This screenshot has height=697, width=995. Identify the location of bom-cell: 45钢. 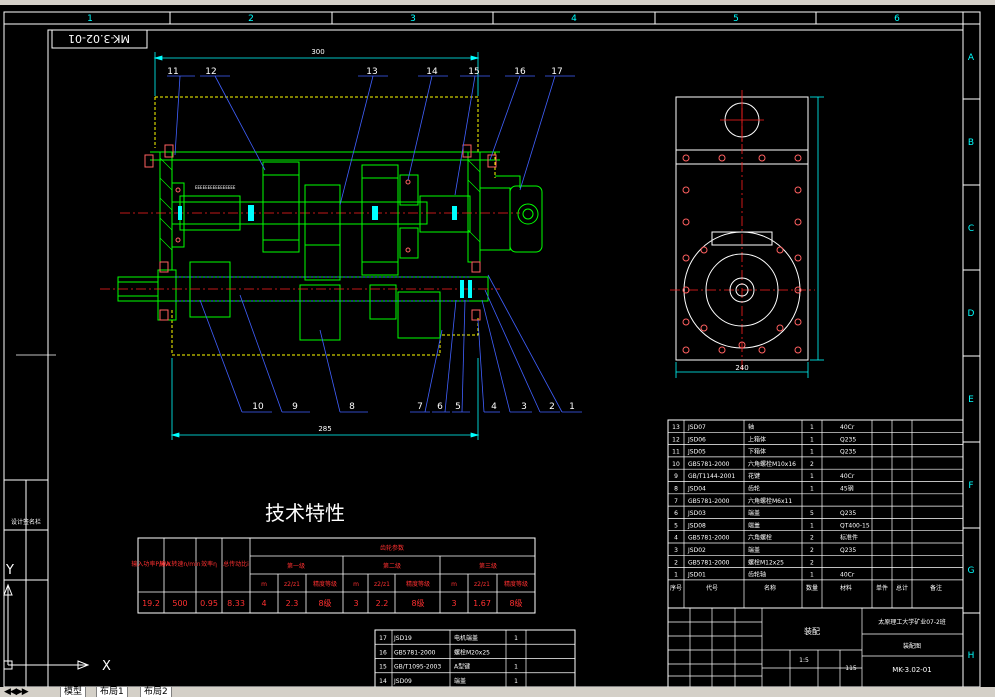
(847, 489).